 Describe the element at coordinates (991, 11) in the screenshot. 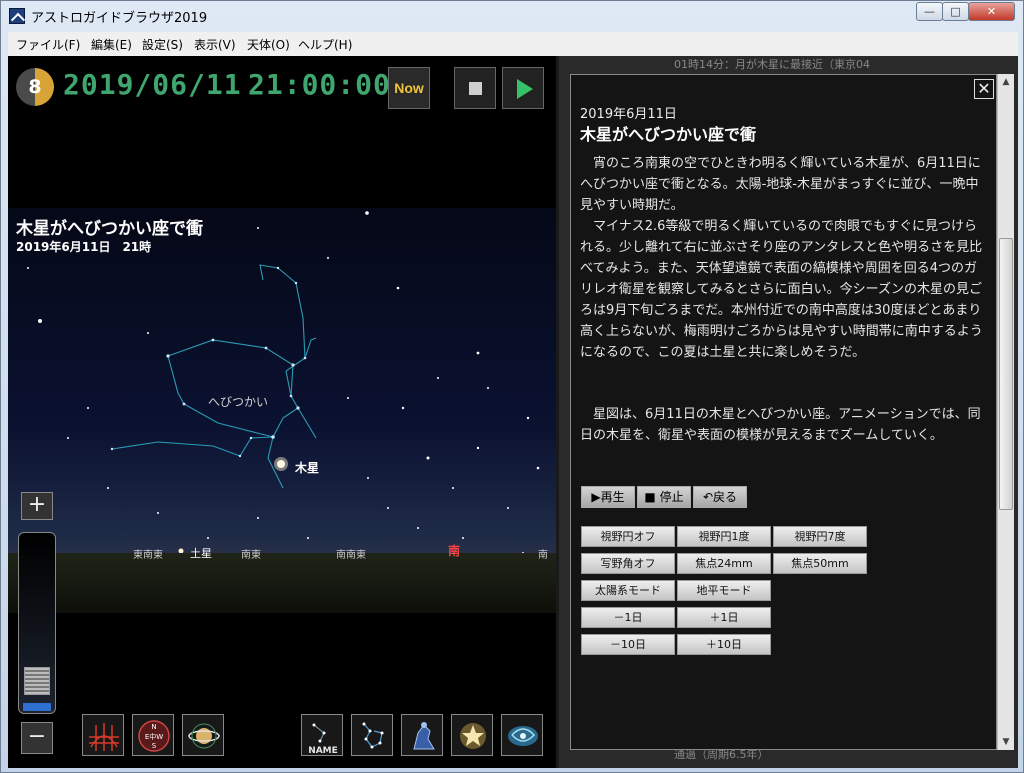

I see `close-button: ✕` at that location.